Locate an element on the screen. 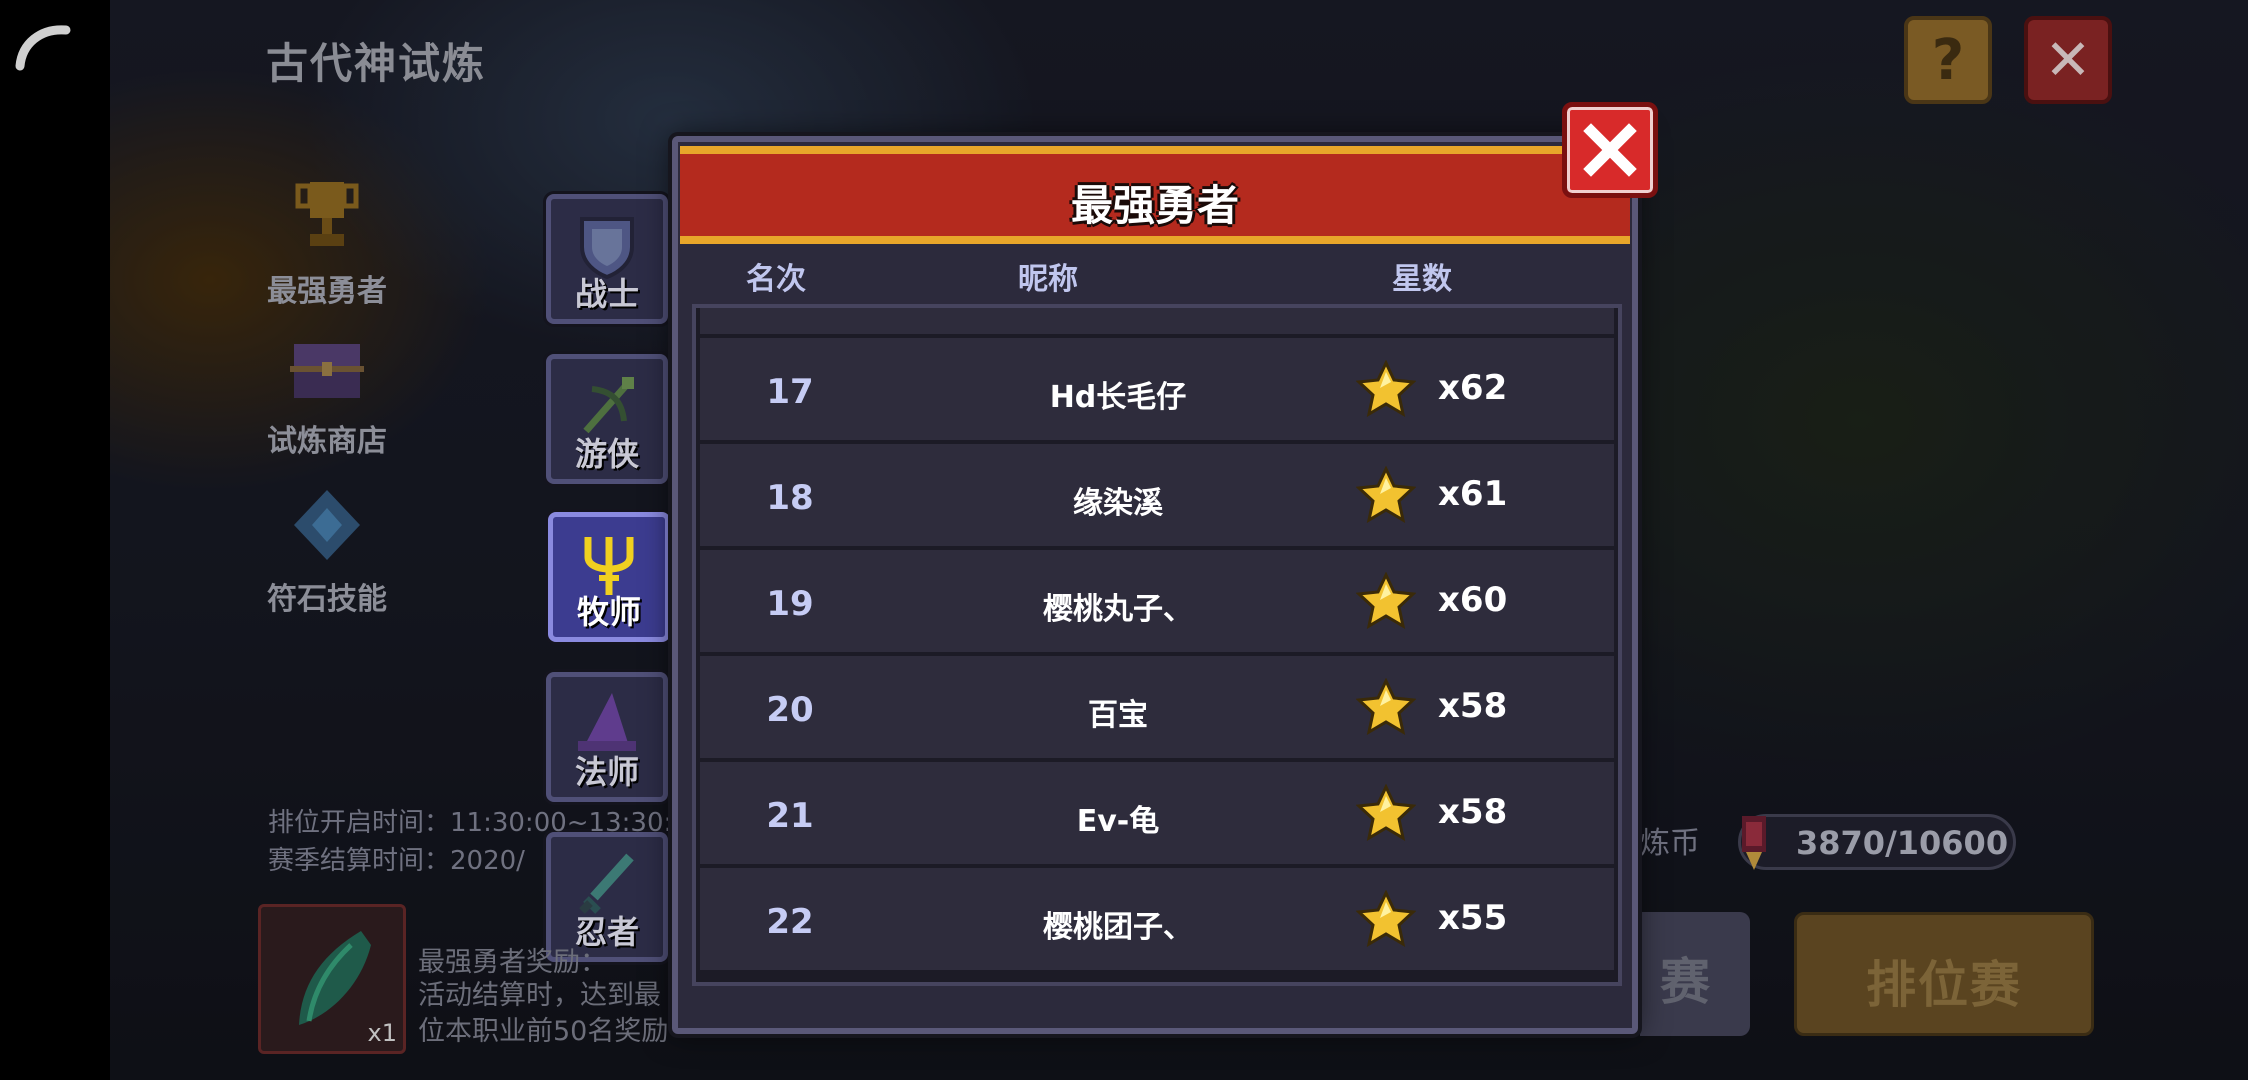  ranked-open-time: 排位开启时间：11:30:00~13:30:0 is located at coordinates (478, 823).